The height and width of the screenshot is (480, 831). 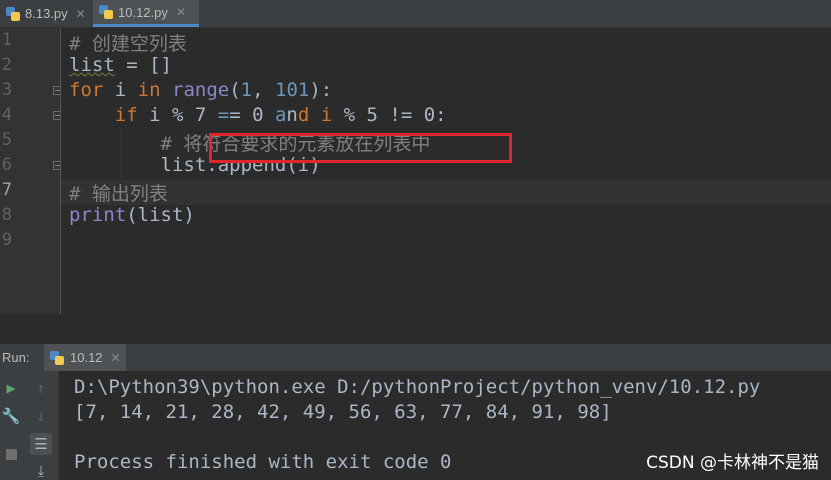 I want to click on run-panel-header: Run: 10.12 ✕, so click(x=415, y=357).